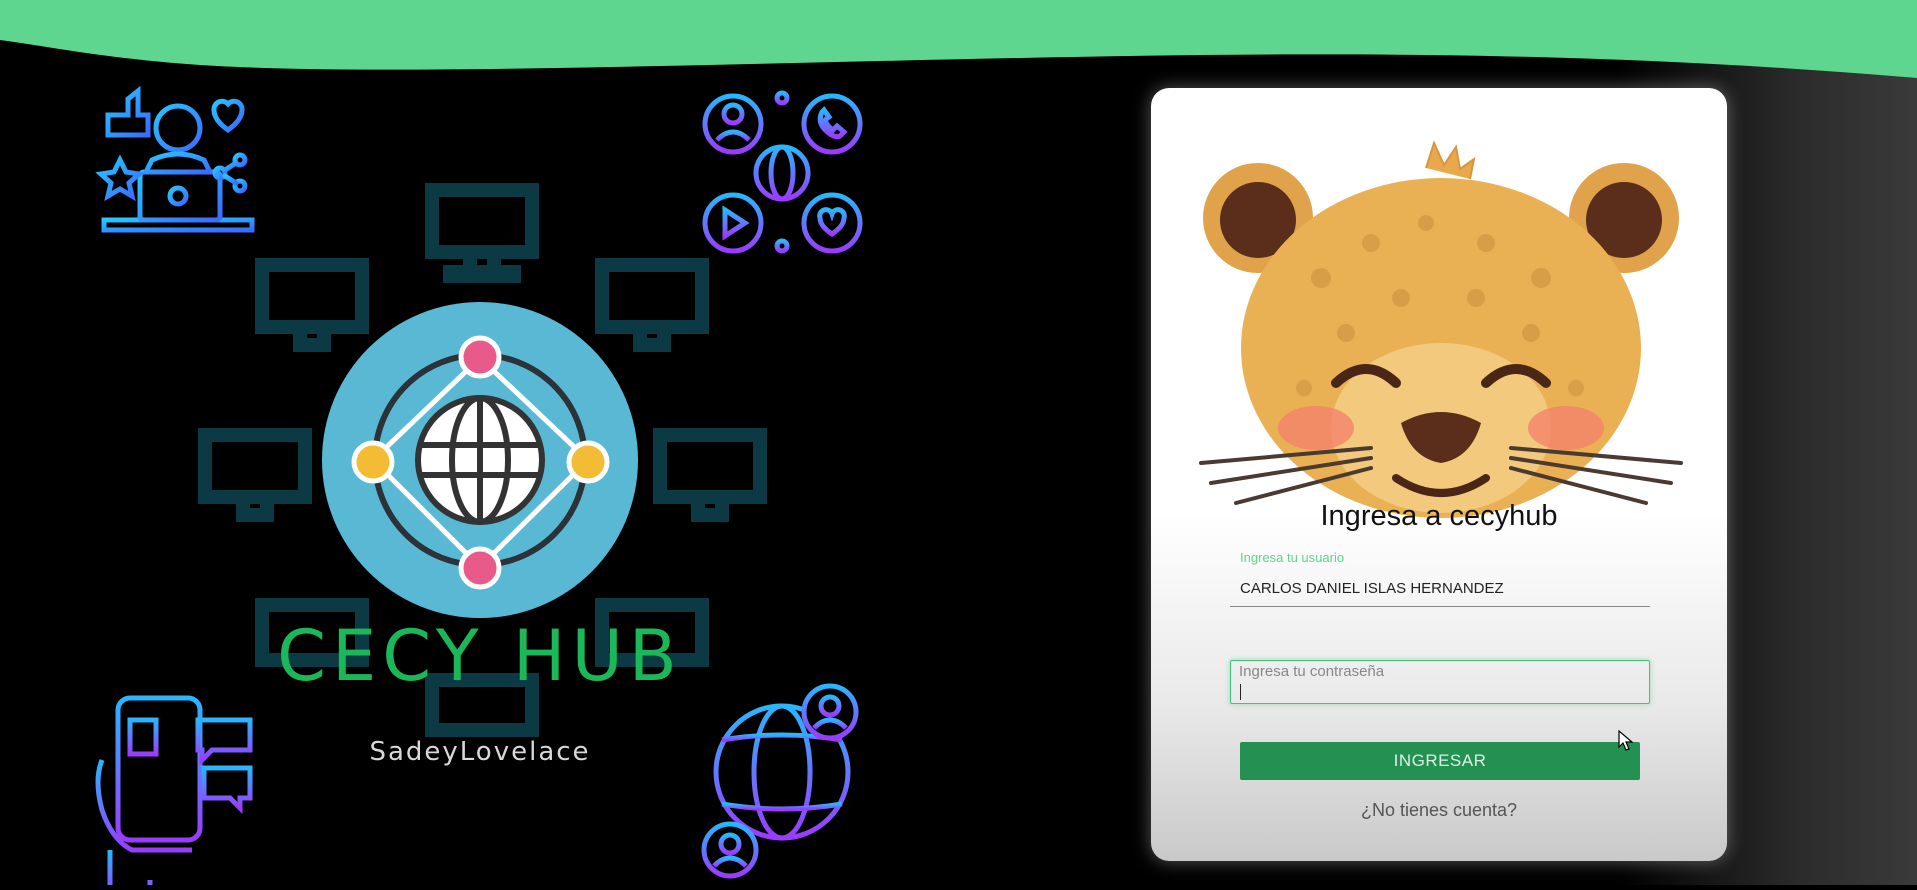 Image resolution: width=1917 pixels, height=890 pixels. What do you see at coordinates (175, 168) in the screenshot?
I see `remote-worker-icon` at bounding box center [175, 168].